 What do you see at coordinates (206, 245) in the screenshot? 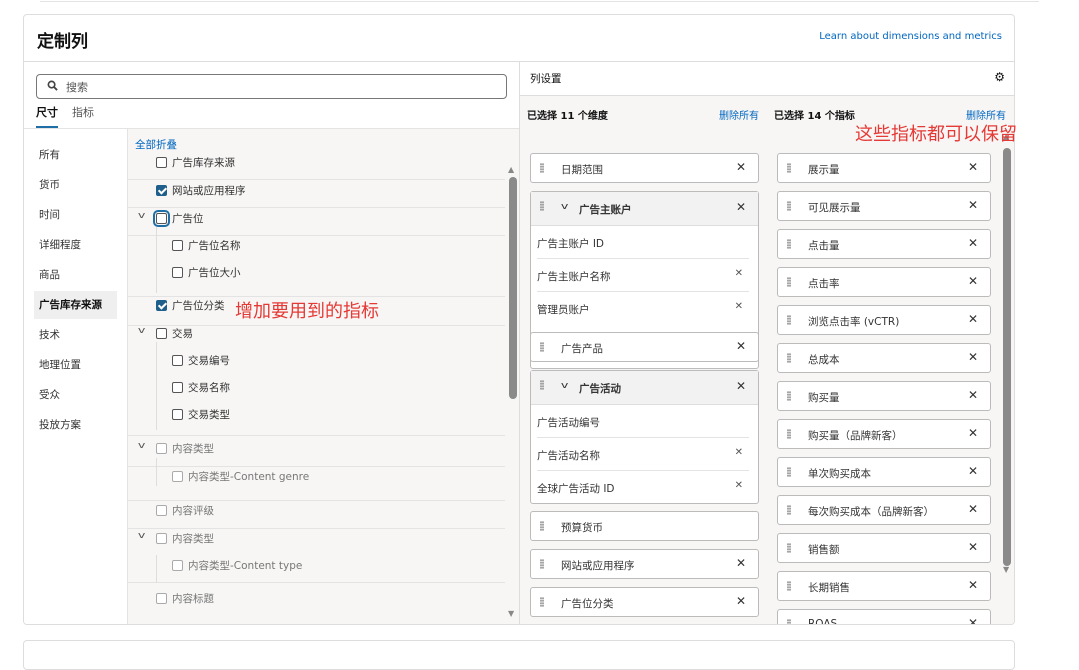
I see `dimension-item: 广告位名称` at bounding box center [206, 245].